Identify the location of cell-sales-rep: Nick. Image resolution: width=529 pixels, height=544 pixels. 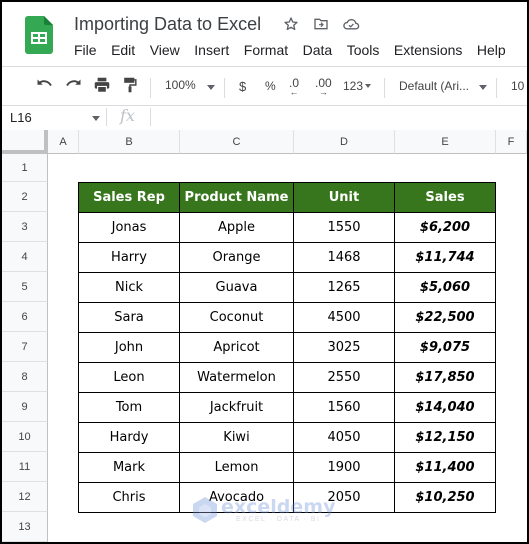
(129, 287).